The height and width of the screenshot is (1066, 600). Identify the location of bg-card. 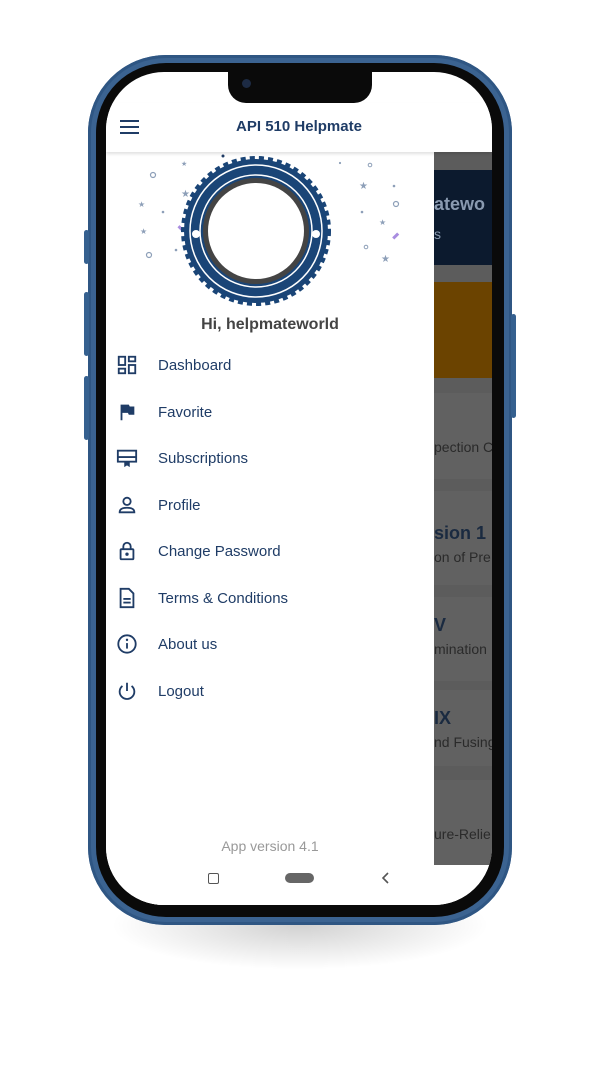
(463, 330).